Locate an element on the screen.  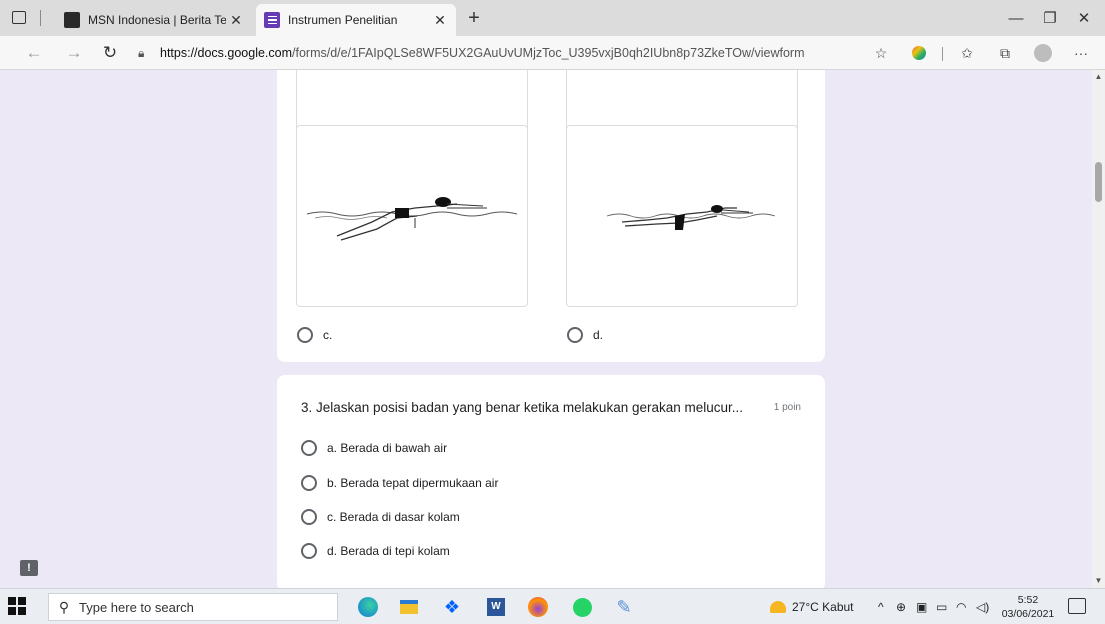
collections-icon: ⧉ is located at coordinates (1005, 53).